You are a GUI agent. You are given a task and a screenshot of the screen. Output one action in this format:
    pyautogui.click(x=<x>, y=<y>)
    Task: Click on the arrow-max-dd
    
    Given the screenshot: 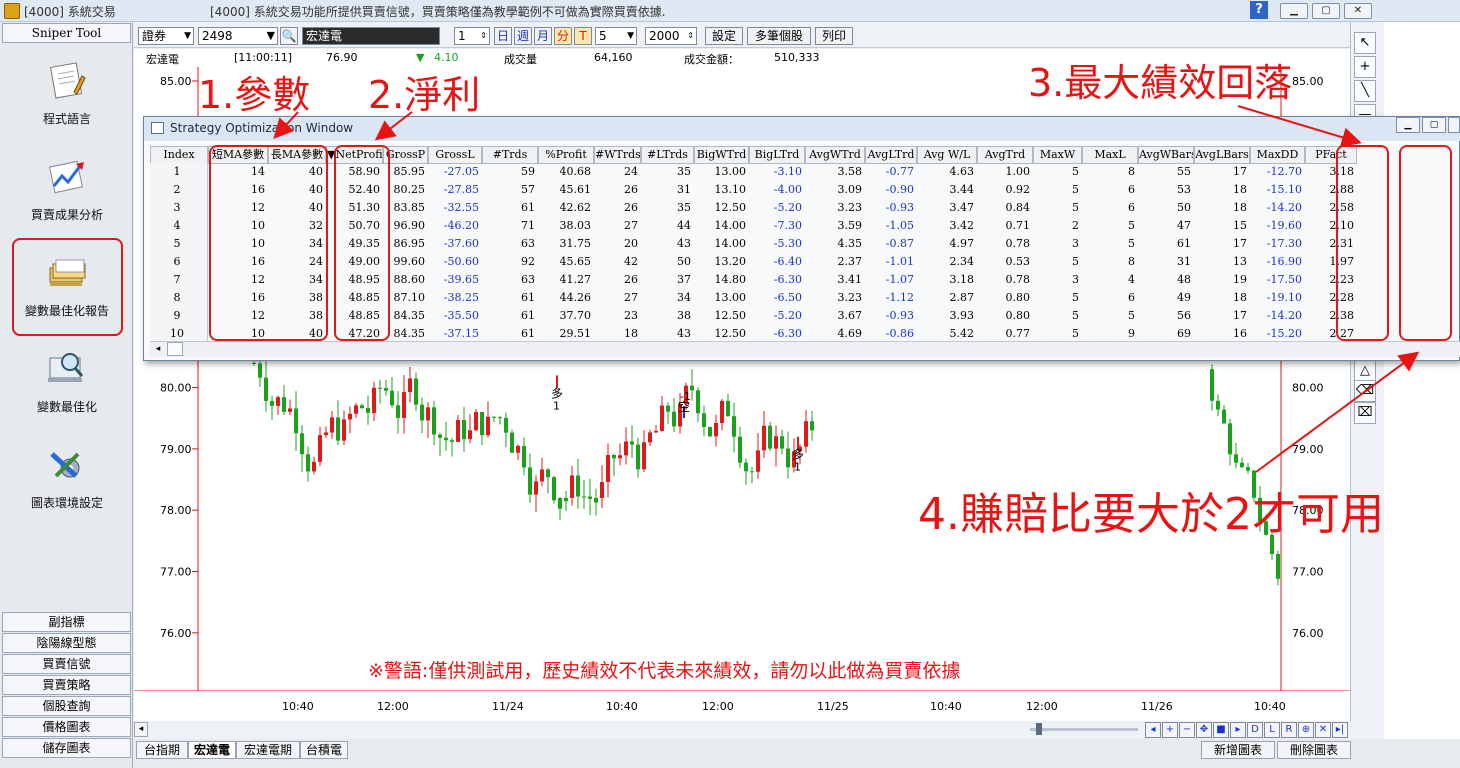 What is the action you would take?
    pyautogui.click(x=1299, y=126)
    